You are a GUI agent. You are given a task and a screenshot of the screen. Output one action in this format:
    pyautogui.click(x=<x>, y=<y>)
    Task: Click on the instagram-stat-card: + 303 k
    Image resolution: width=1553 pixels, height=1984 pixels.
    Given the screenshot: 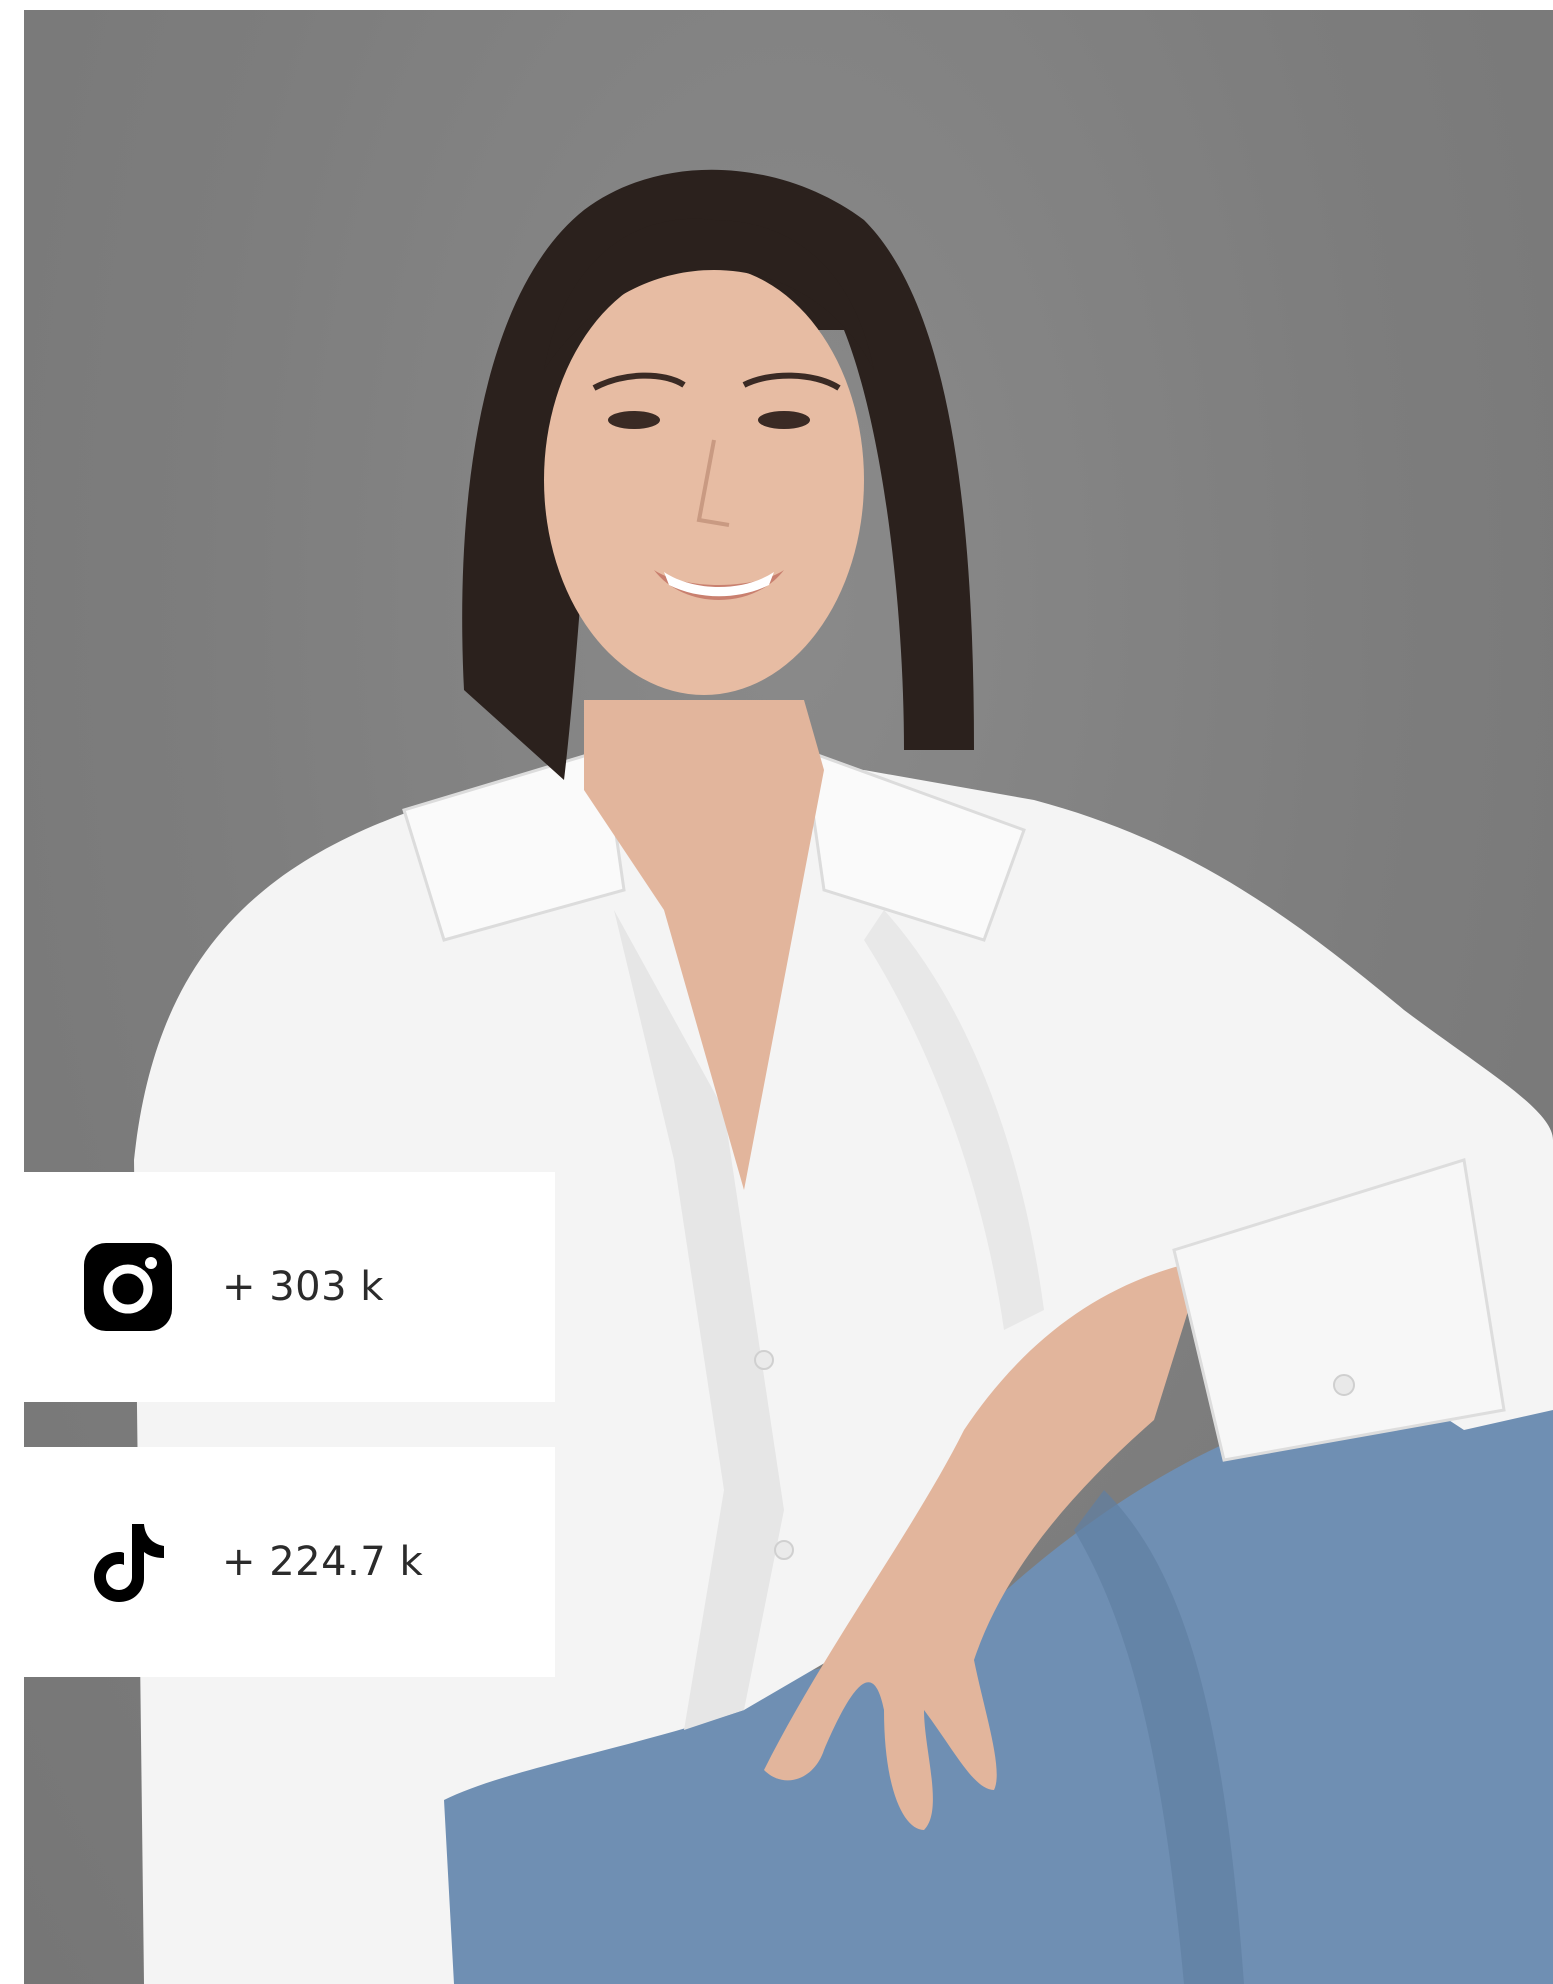 What is the action you would take?
    pyautogui.click(x=289, y=1287)
    